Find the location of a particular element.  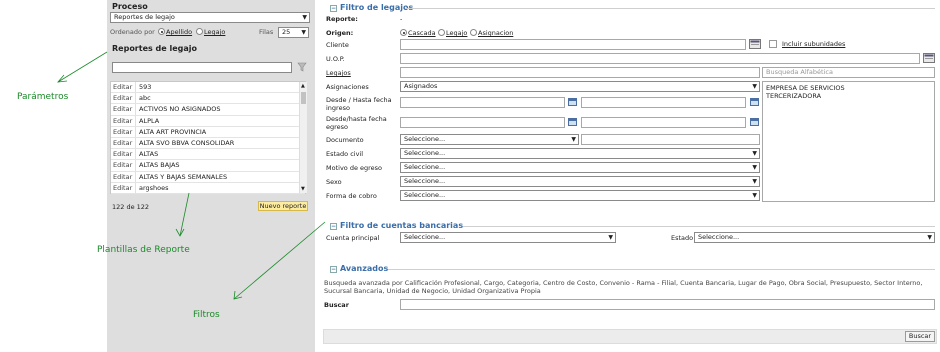

list-item: TERCERIZADORA is located at coordinates (848, 96).